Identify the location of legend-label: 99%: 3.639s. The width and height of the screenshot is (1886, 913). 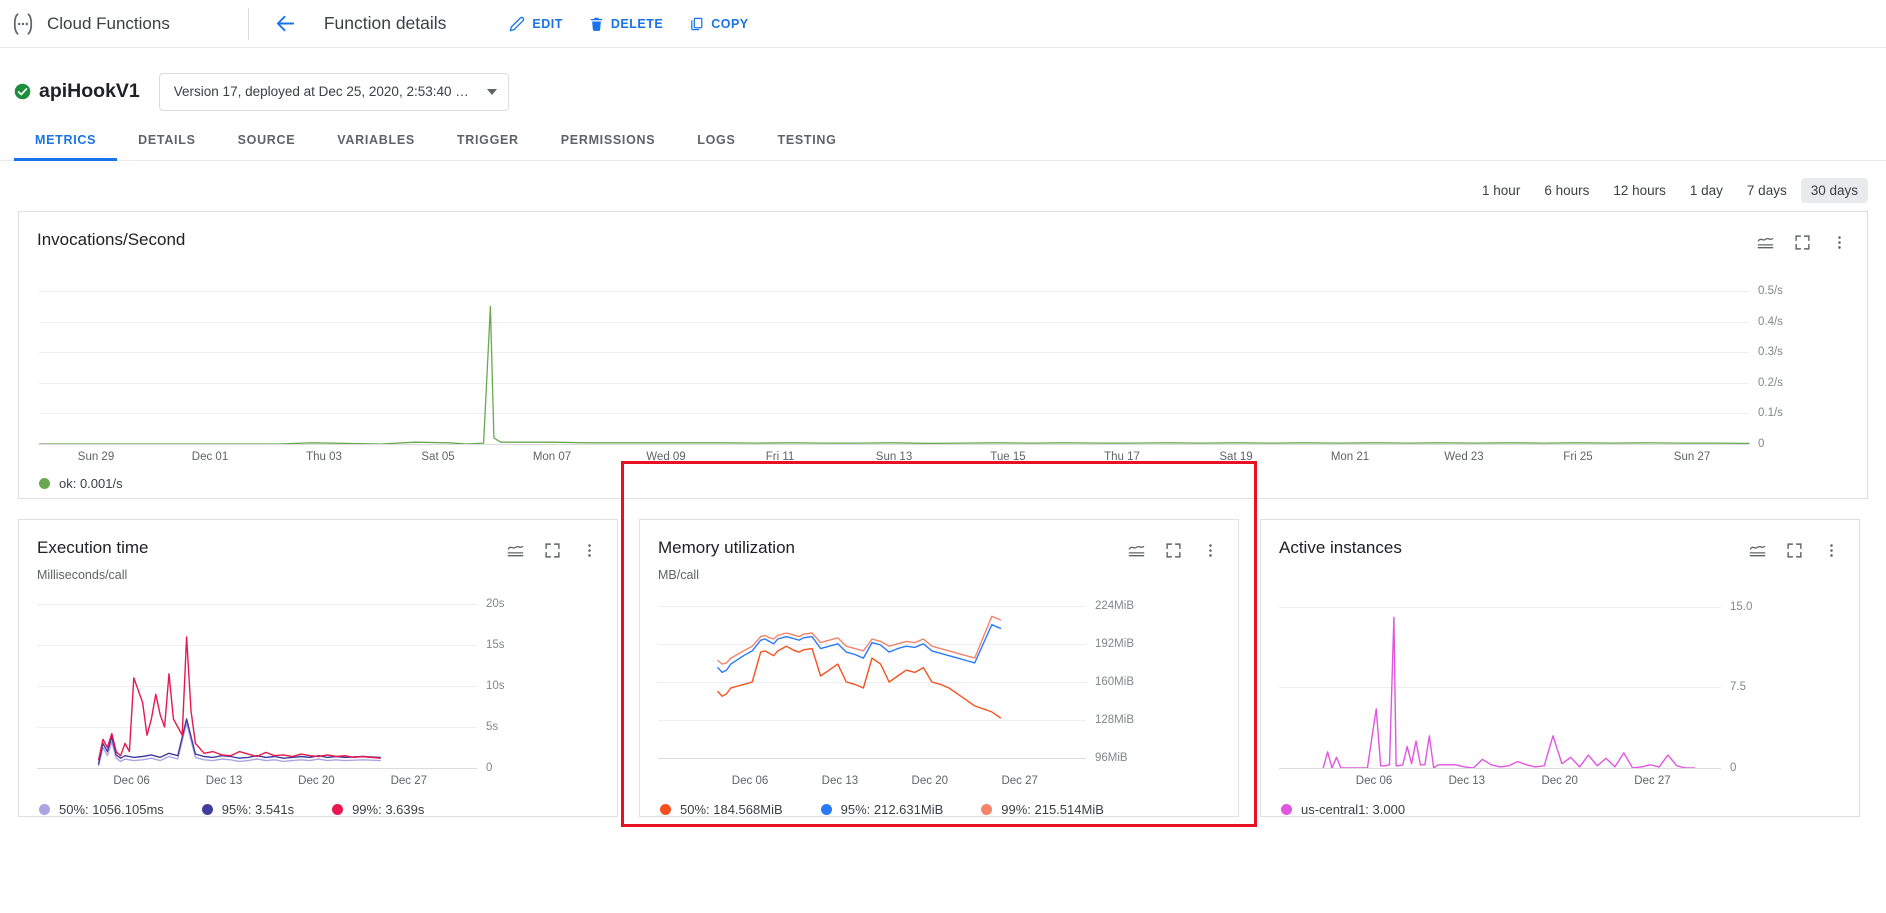
(388, 809).